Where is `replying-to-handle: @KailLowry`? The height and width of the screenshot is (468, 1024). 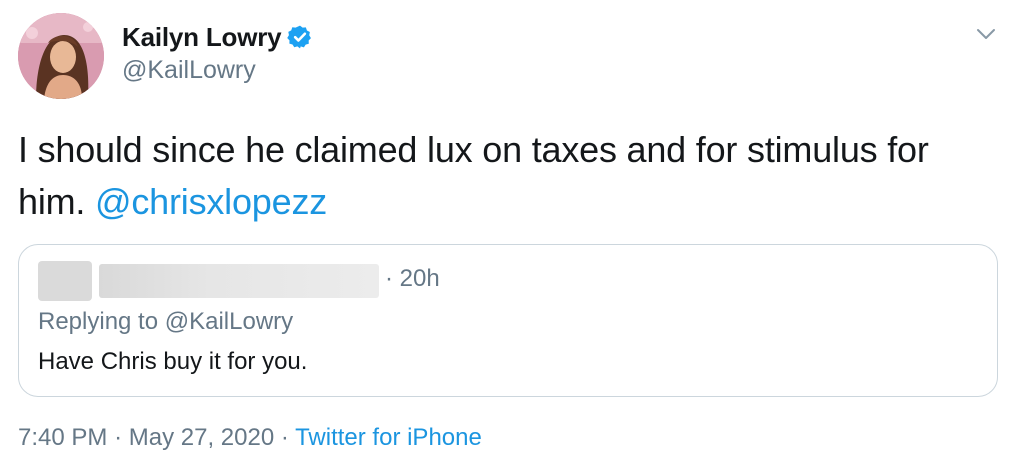 replying-to-handle: @KailLowry is located at coordinates (229, 321).